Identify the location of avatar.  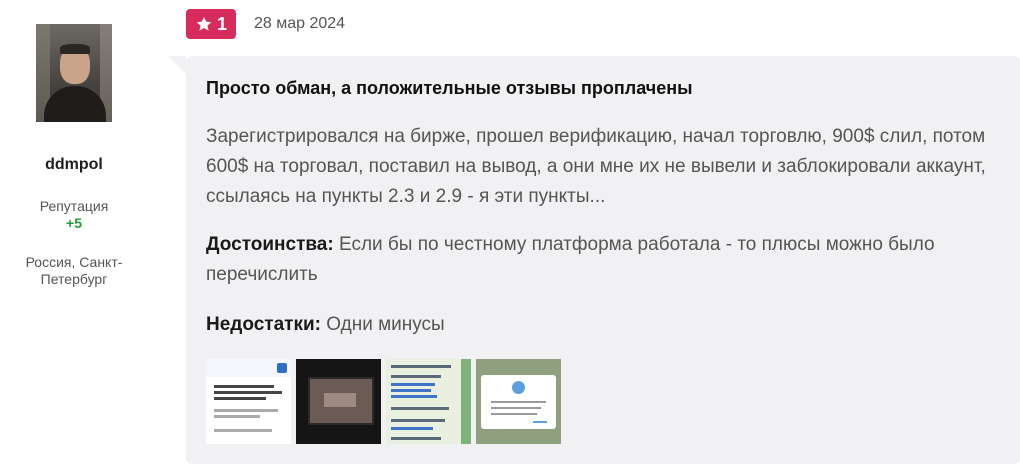
(74, 73).